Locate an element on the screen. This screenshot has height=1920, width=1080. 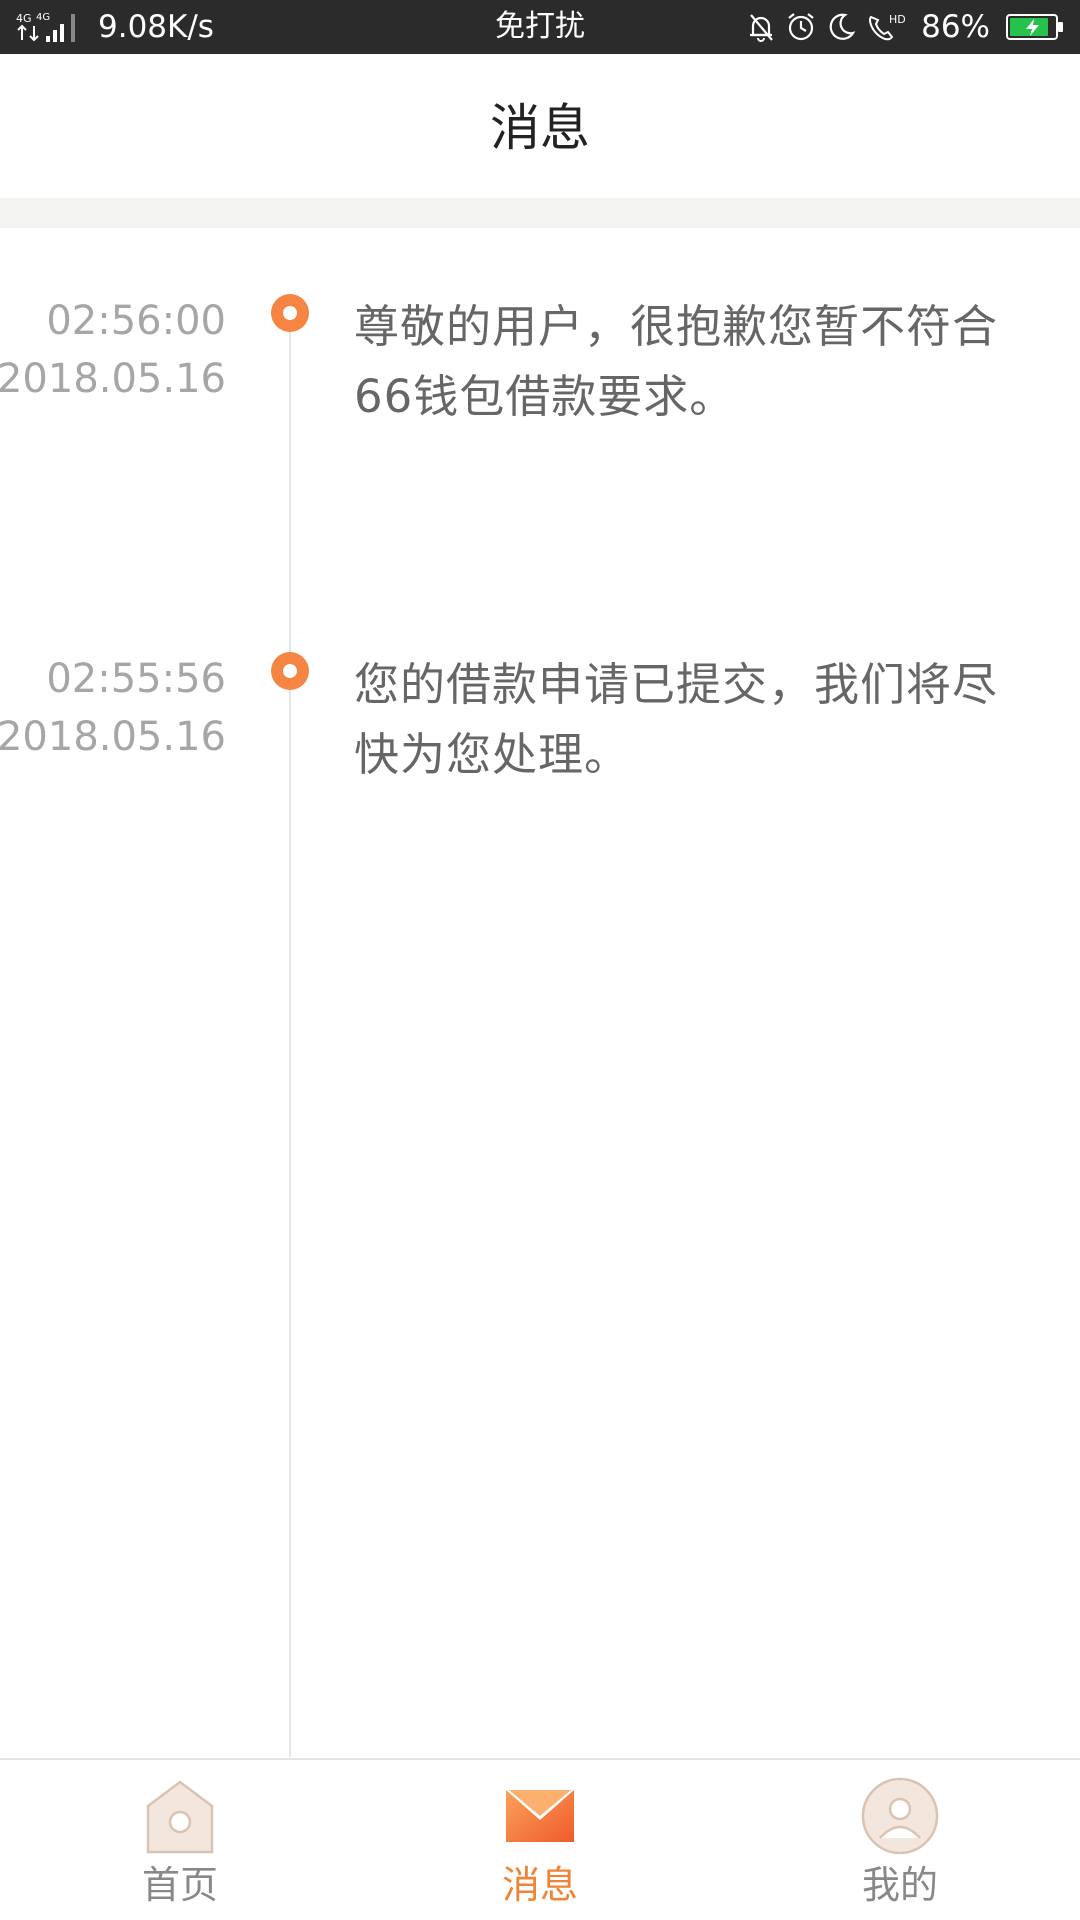
tab-home-label: 首页 is located at coordinates (179, 1885).